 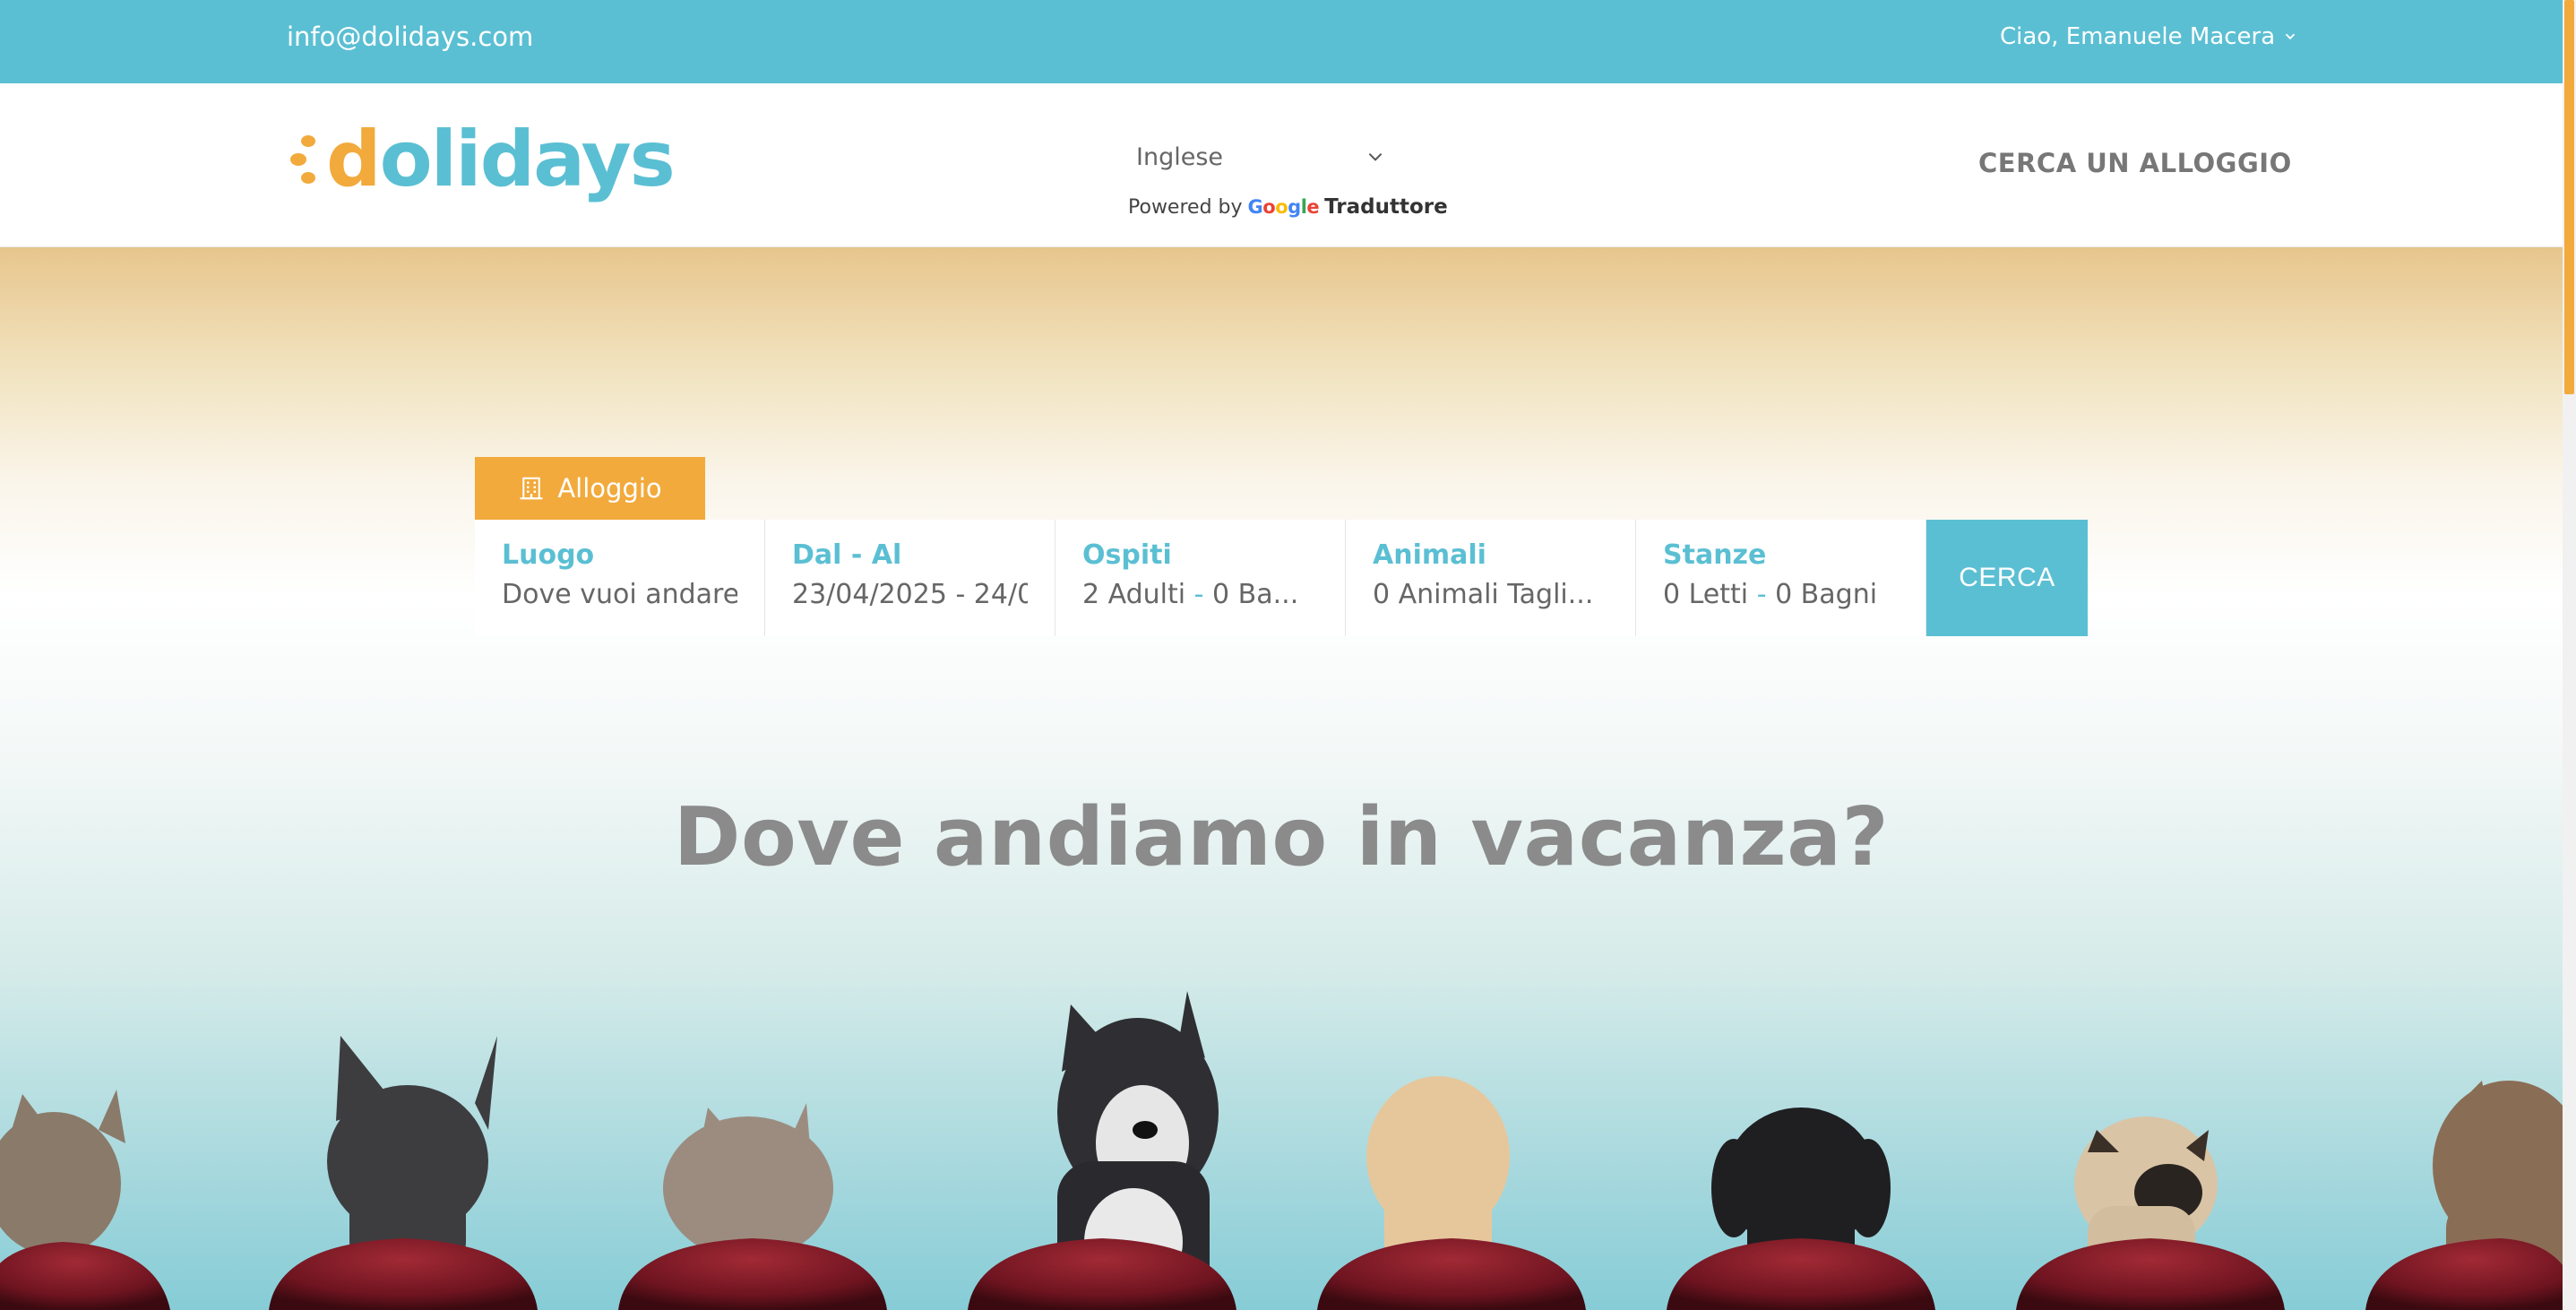 What do you see at coordinates (1715, 555) in the screenshot?
I see `rooms-label: Stanze` at bounding box center [1715, 555].